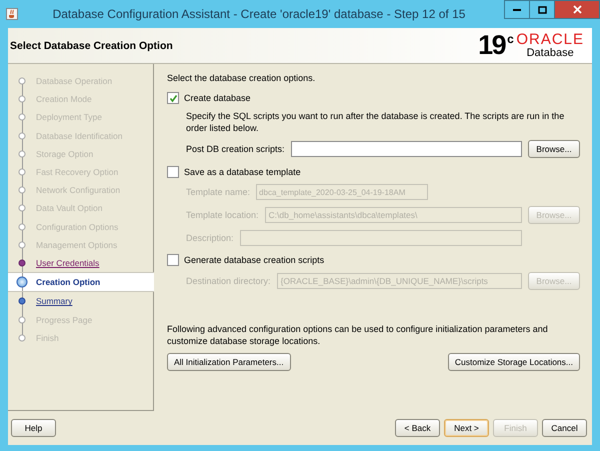  What do you see at coordinates (209, 98) in the screenshot?
I see `option-checkbox: Create database` at bounding box center [209, 98].